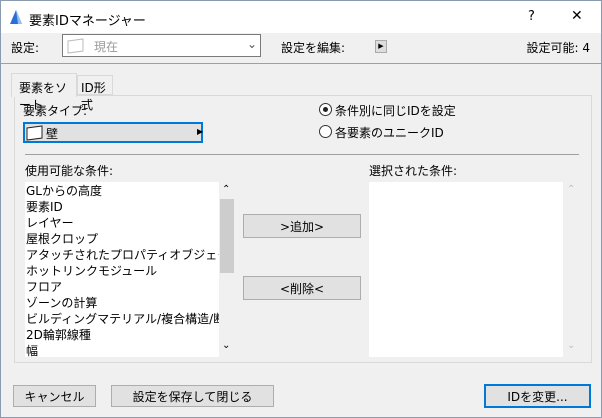 The image size is (602, 418). I want to click on element-type-label: 要素タイプ:, so click(55, 111).